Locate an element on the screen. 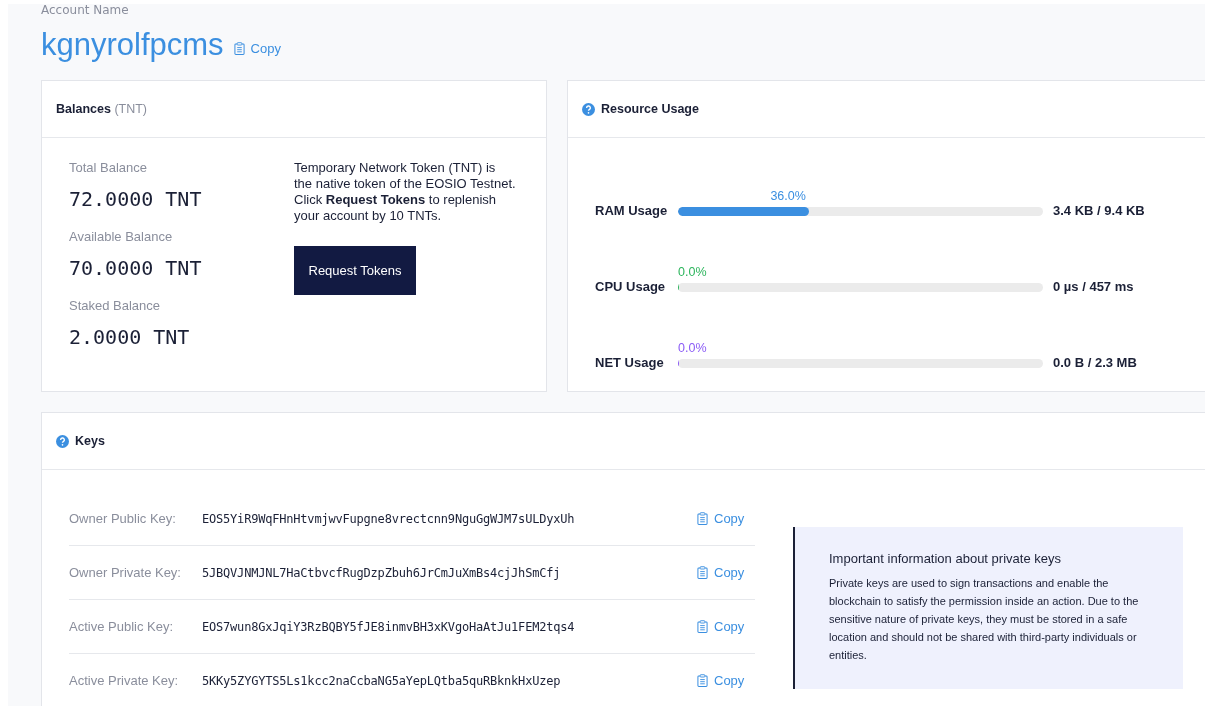  card-title: Balances (TNT) is located at coordinates (101, 109).